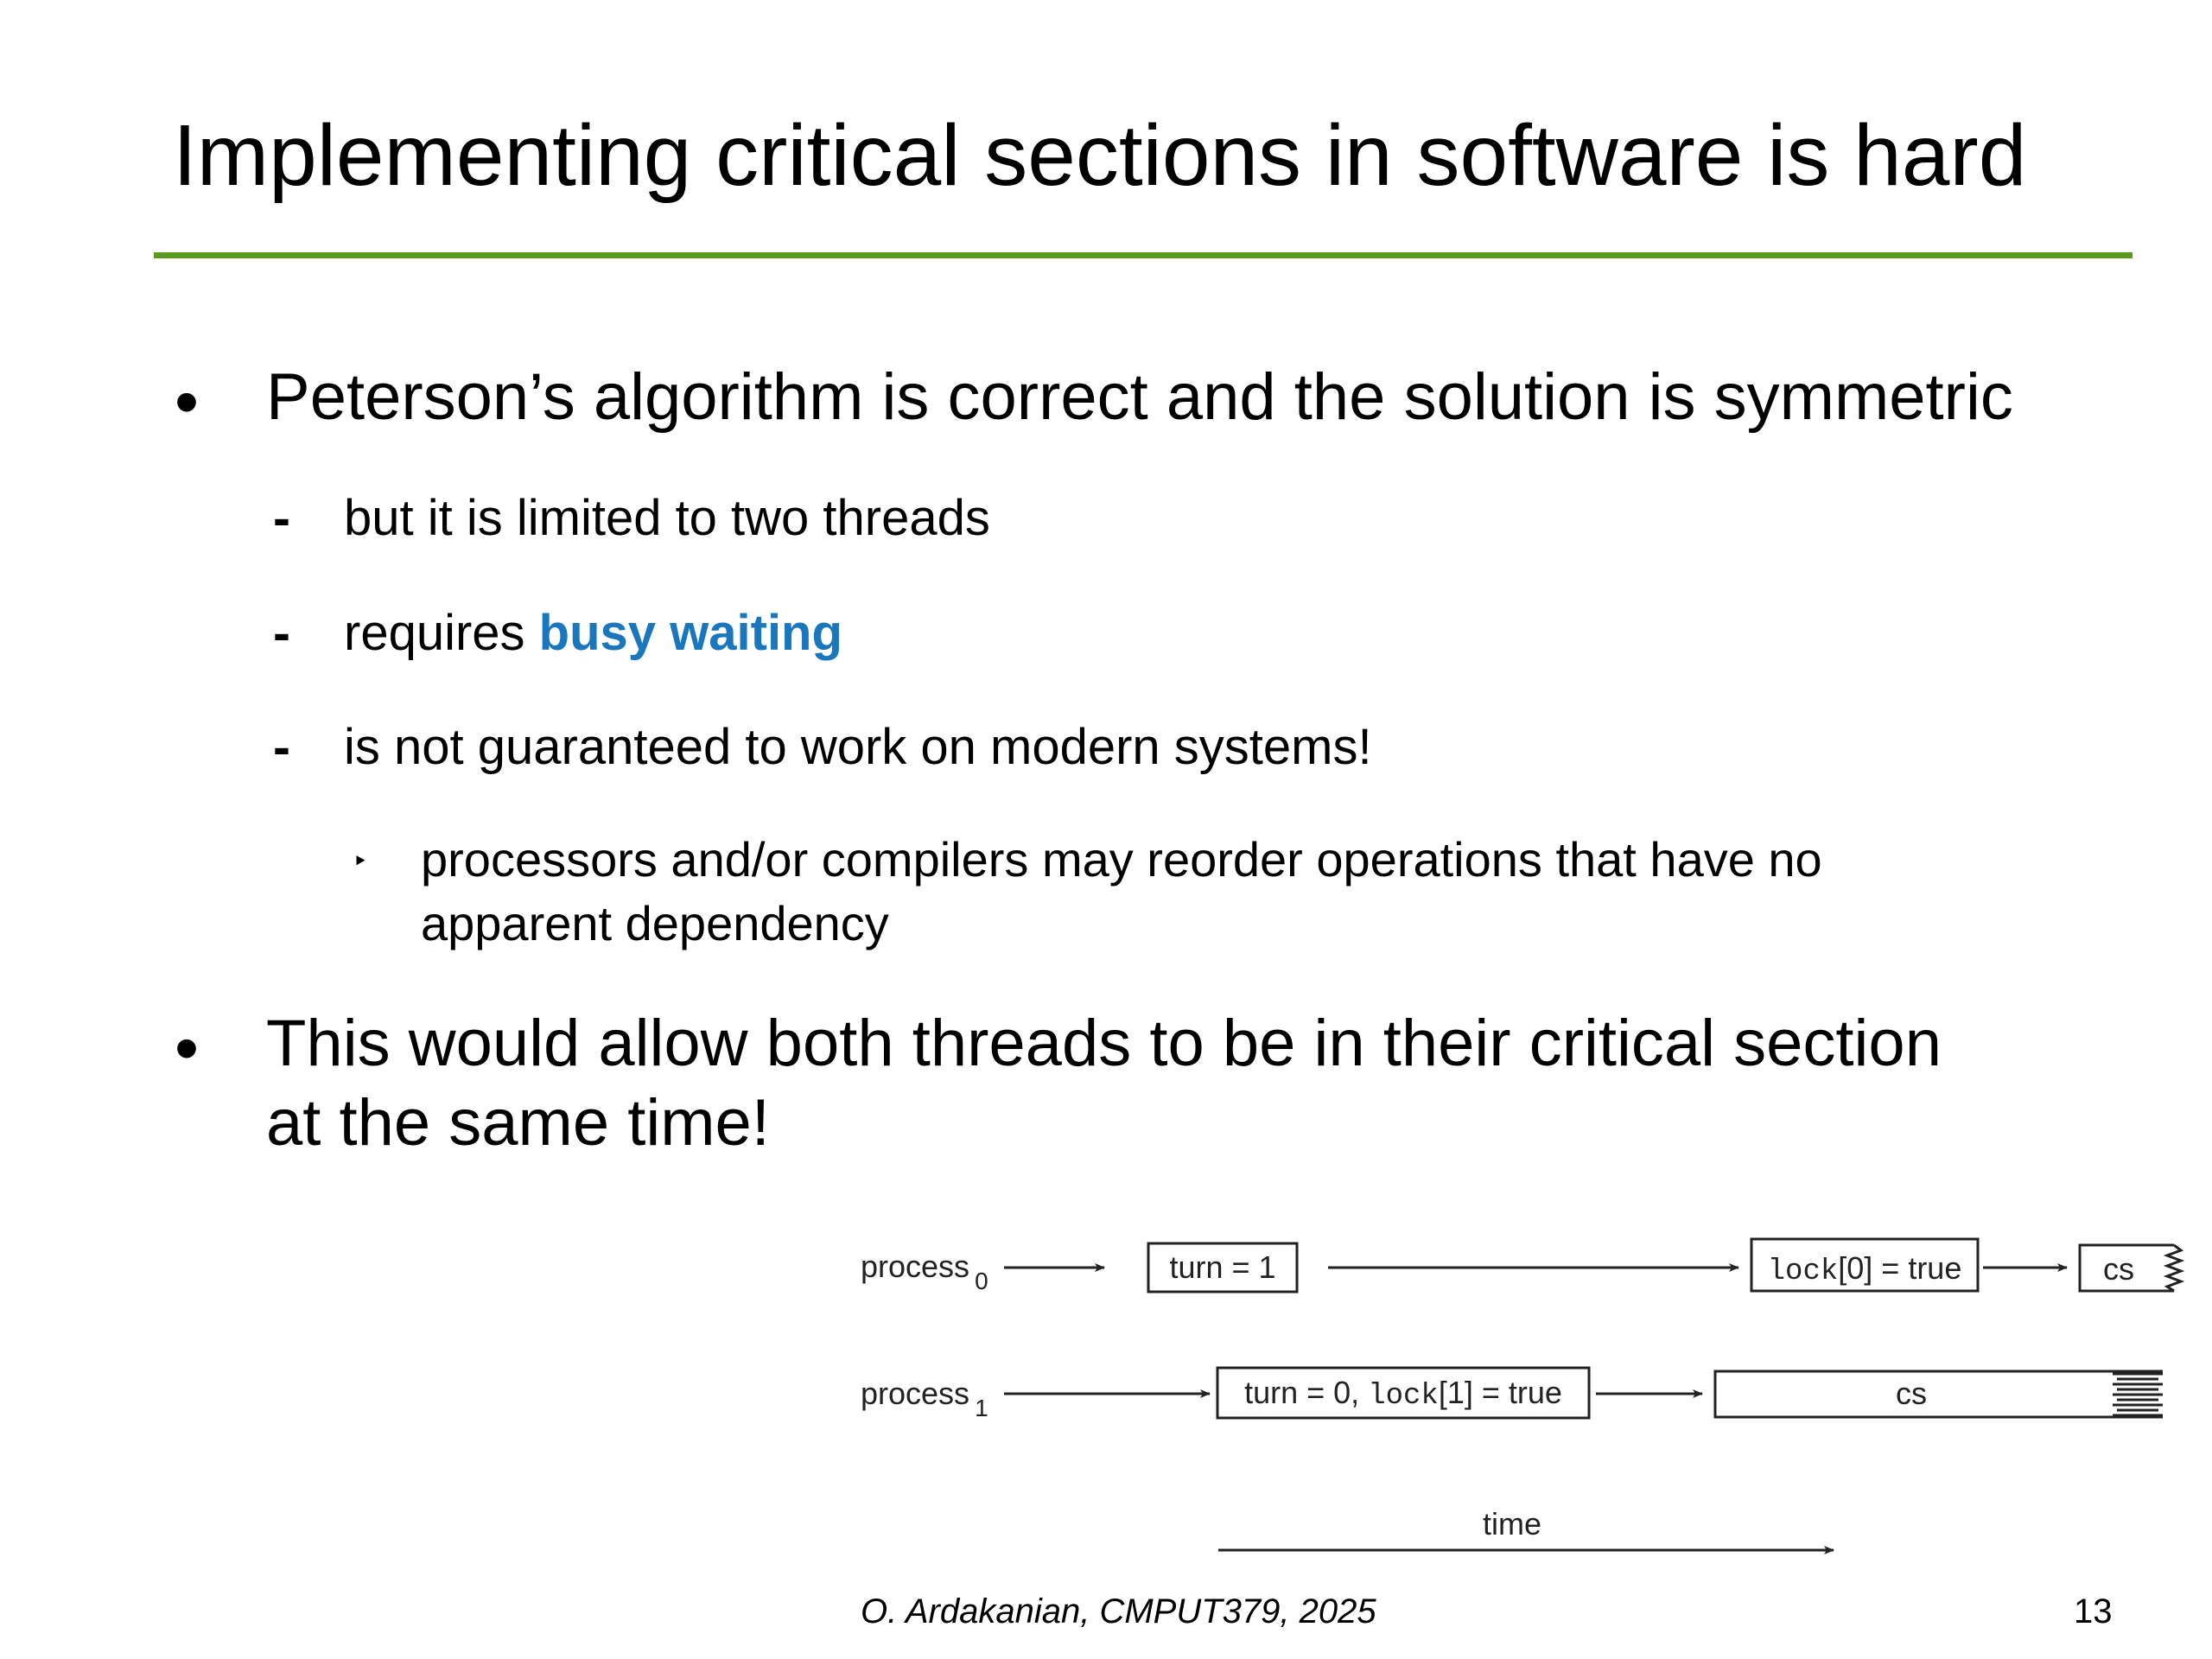 This screenshot has width=2212, height=1659. I want to click on turn-0-text: turn = 0,, so click(1306, 1392).